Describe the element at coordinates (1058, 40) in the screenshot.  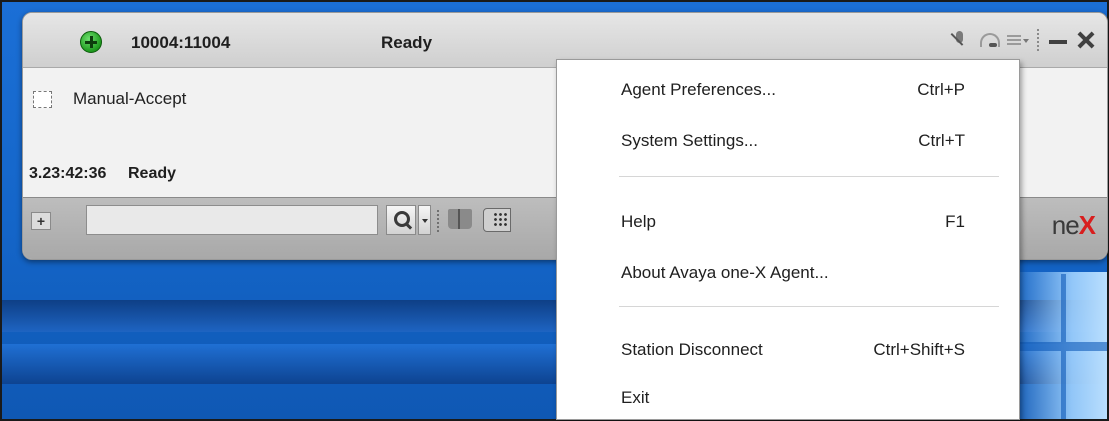
I see `minimize-icon` at that location.